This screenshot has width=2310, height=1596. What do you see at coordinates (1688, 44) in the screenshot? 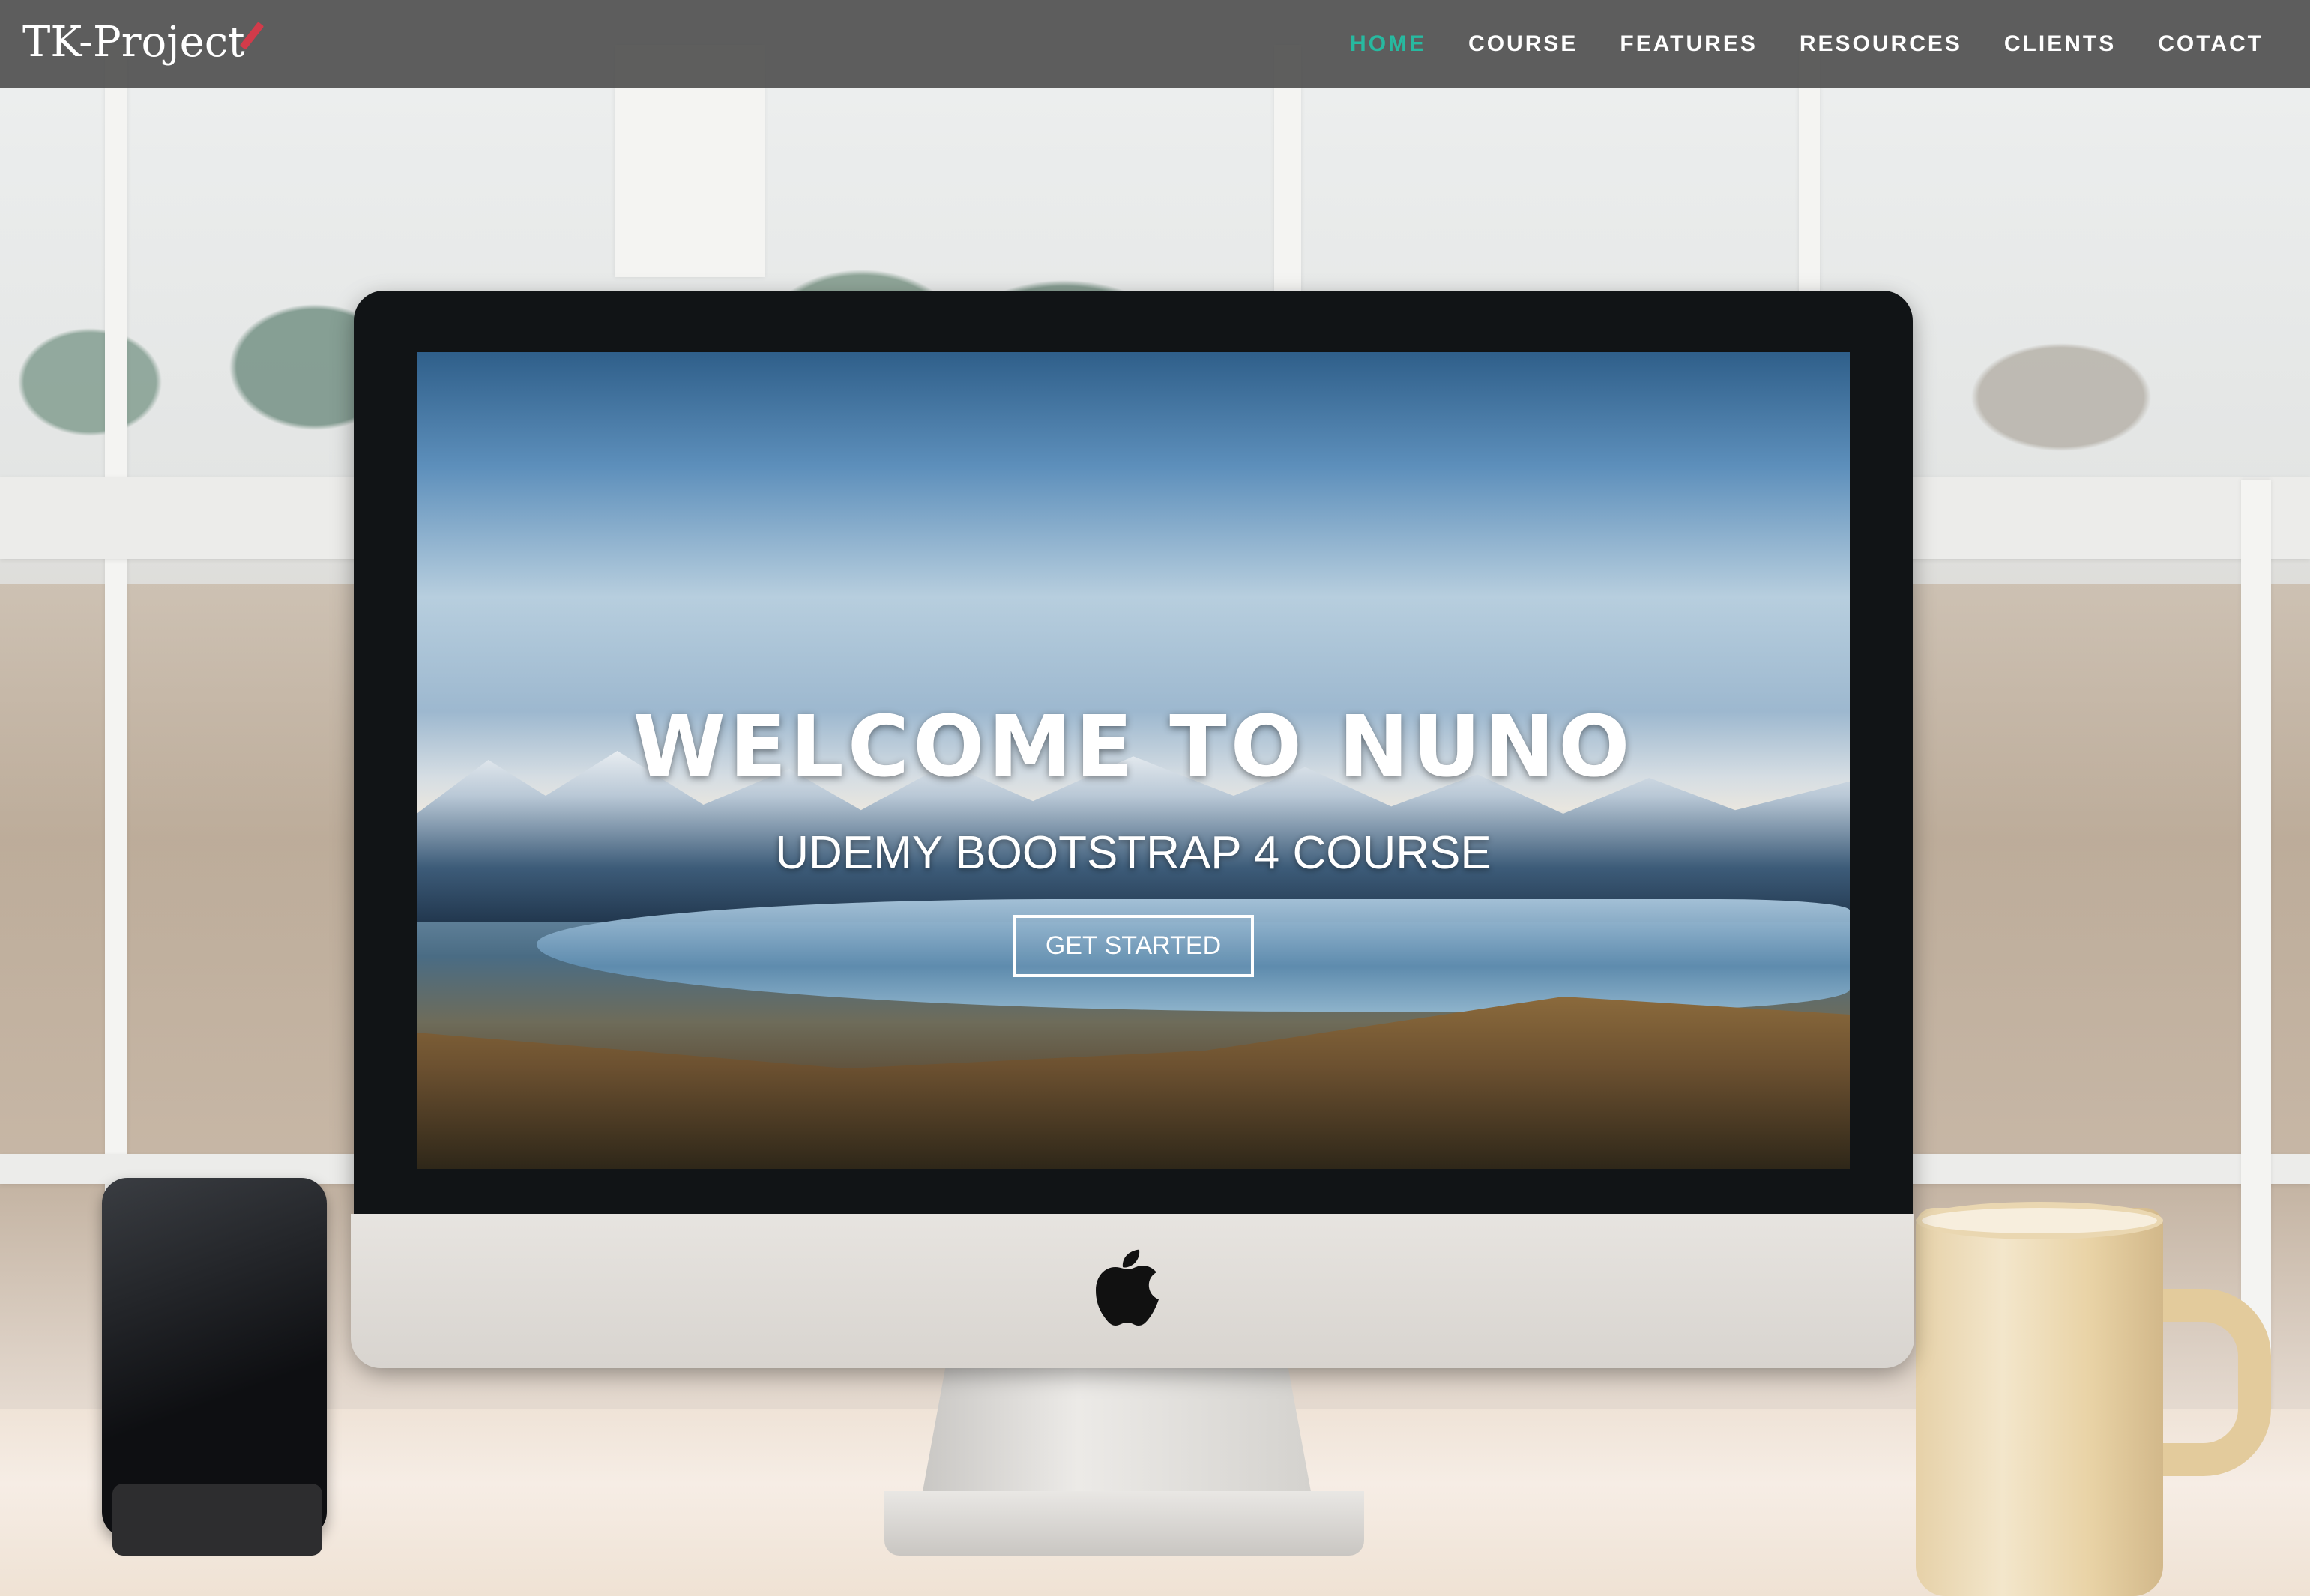
I see `nav-item-features: FEATURES` at bounding box center [1688, 44].